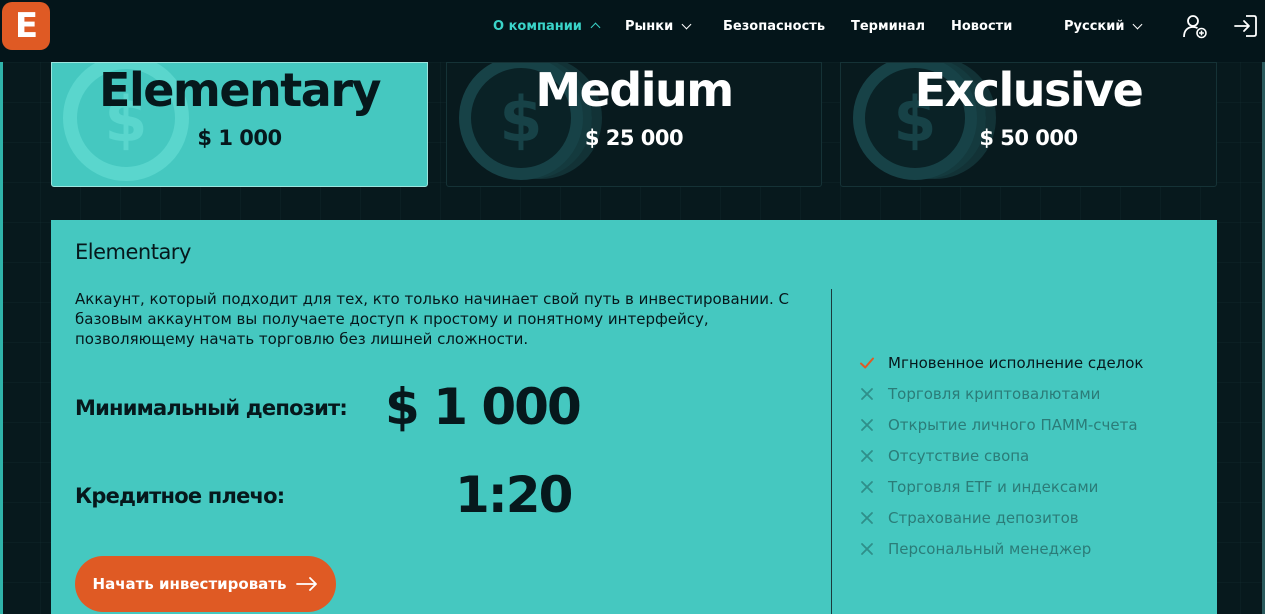  I want to click on nav-item-markets: Рынки, so click(658, 26).